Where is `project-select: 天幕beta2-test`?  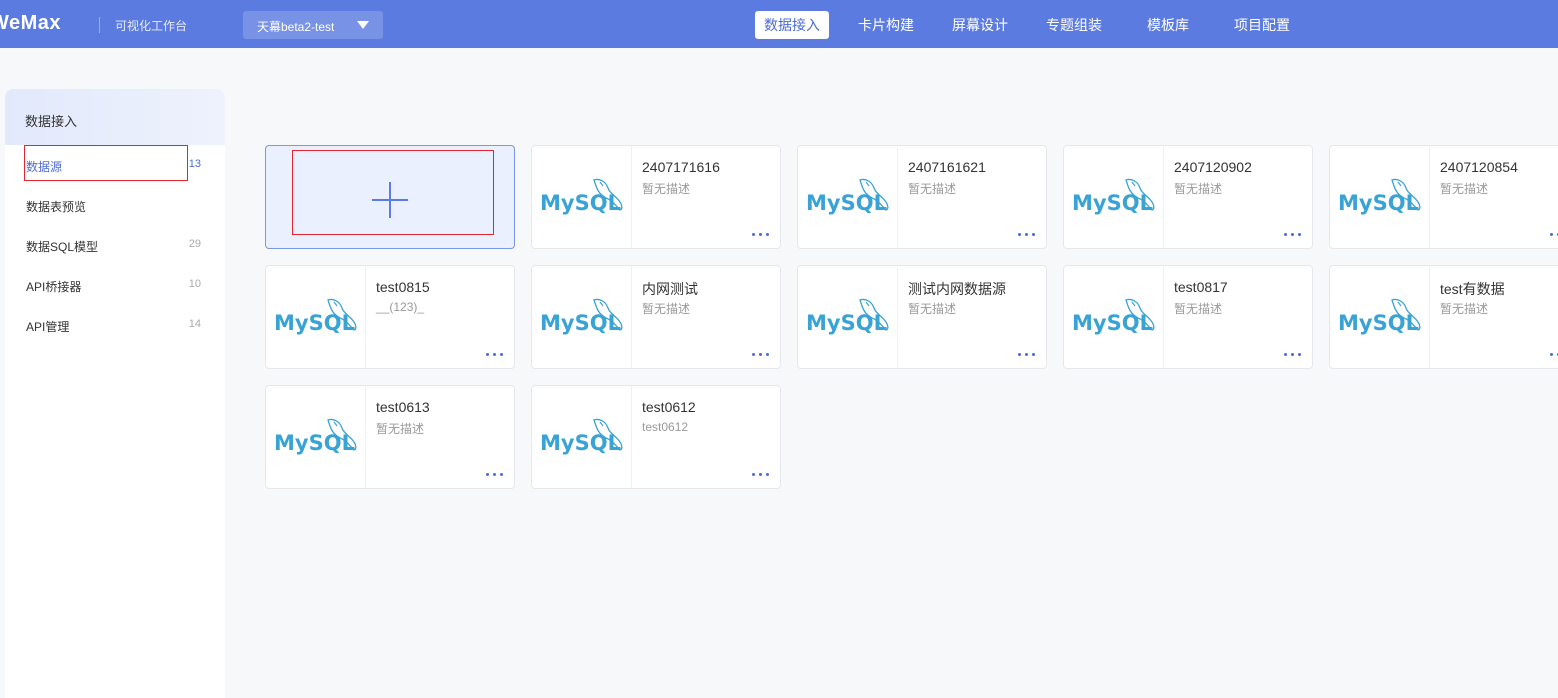
project-select: 天幕beta2-test is located at coordinates (313, 25).